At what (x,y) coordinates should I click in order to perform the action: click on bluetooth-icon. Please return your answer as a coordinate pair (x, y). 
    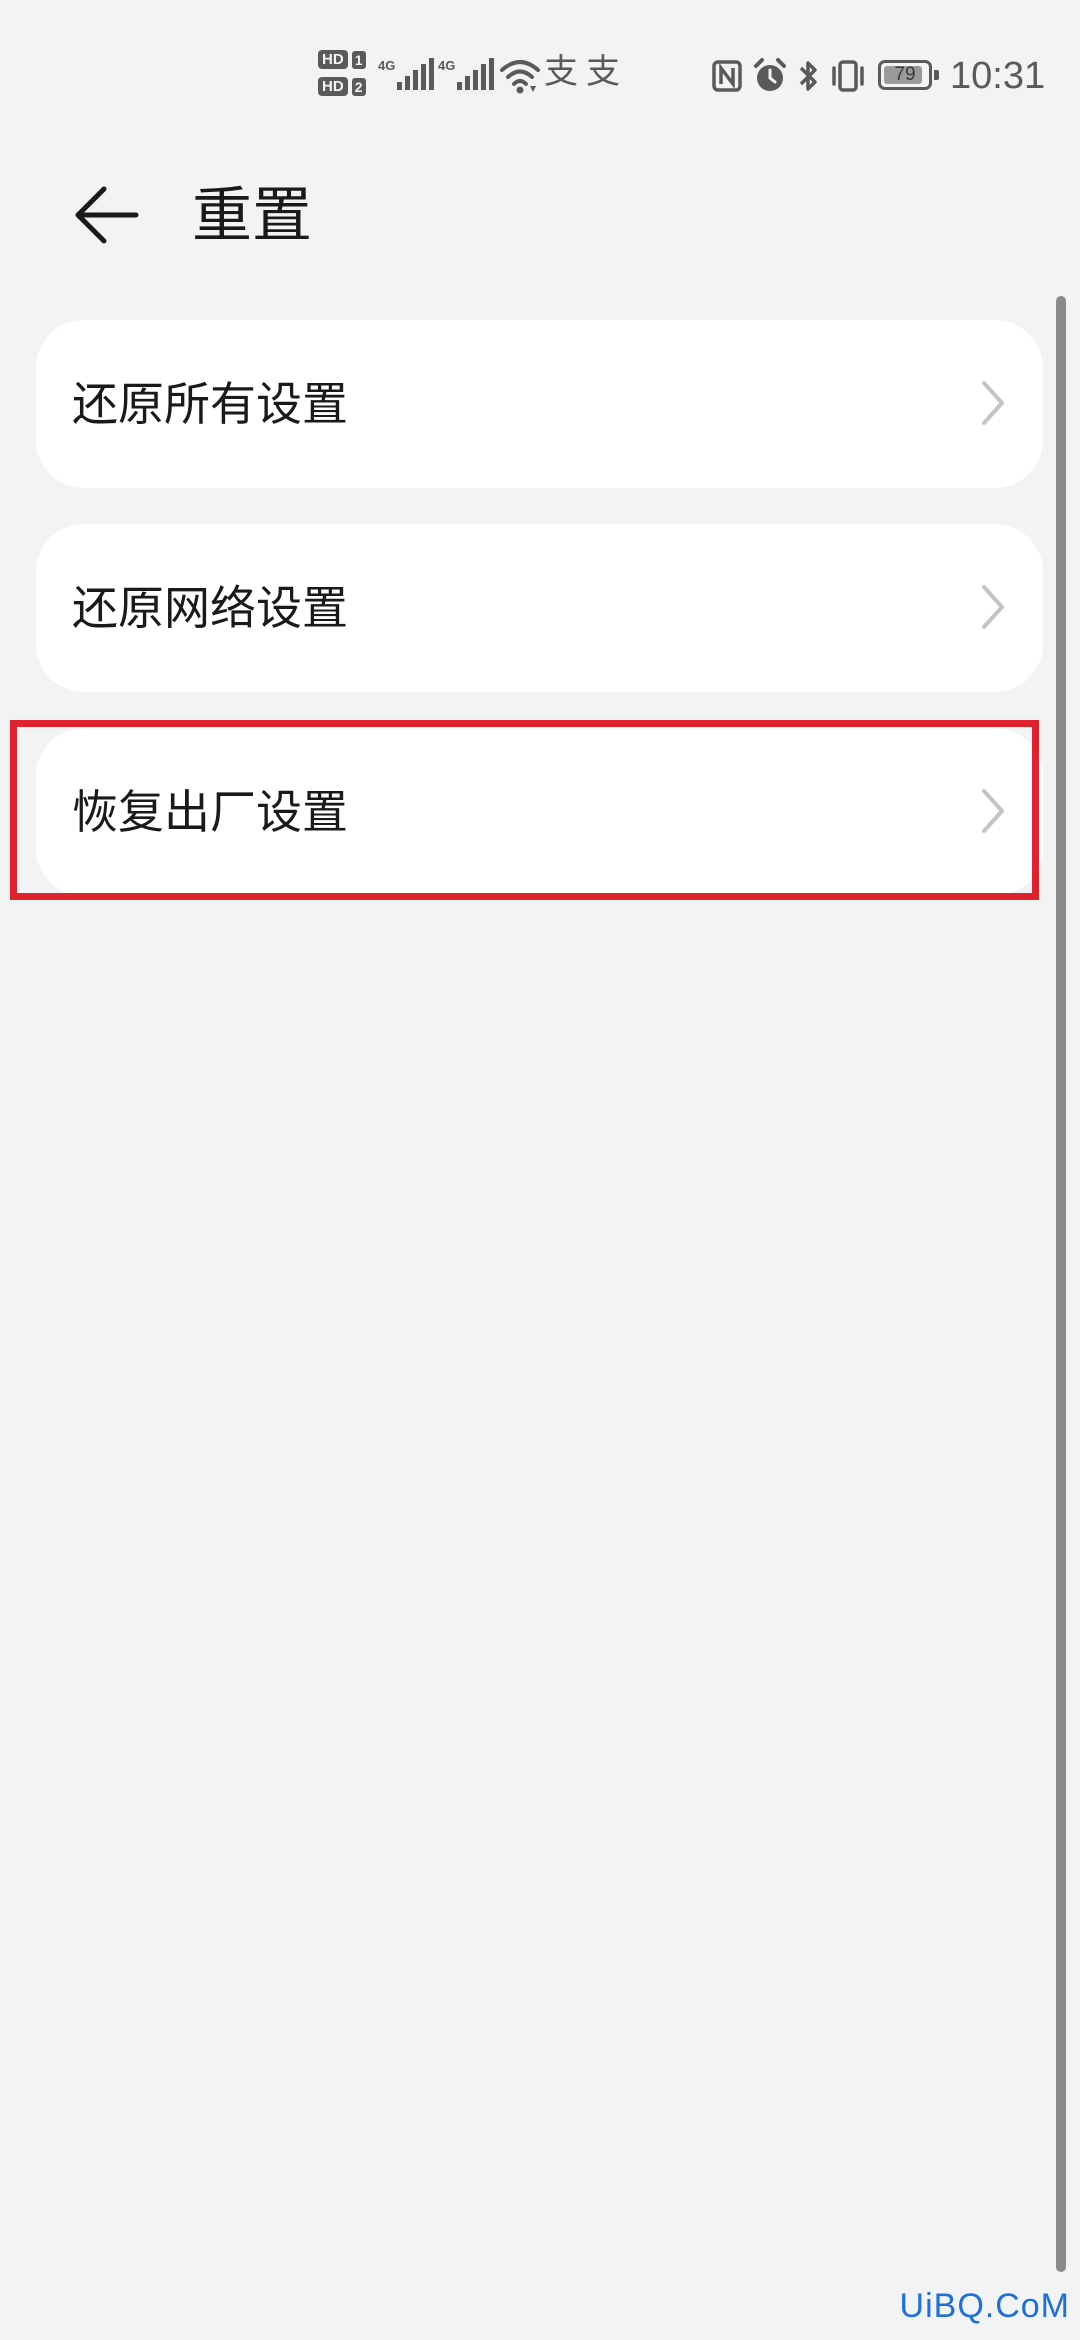
    Looking at the image, I should click on (808, 76).